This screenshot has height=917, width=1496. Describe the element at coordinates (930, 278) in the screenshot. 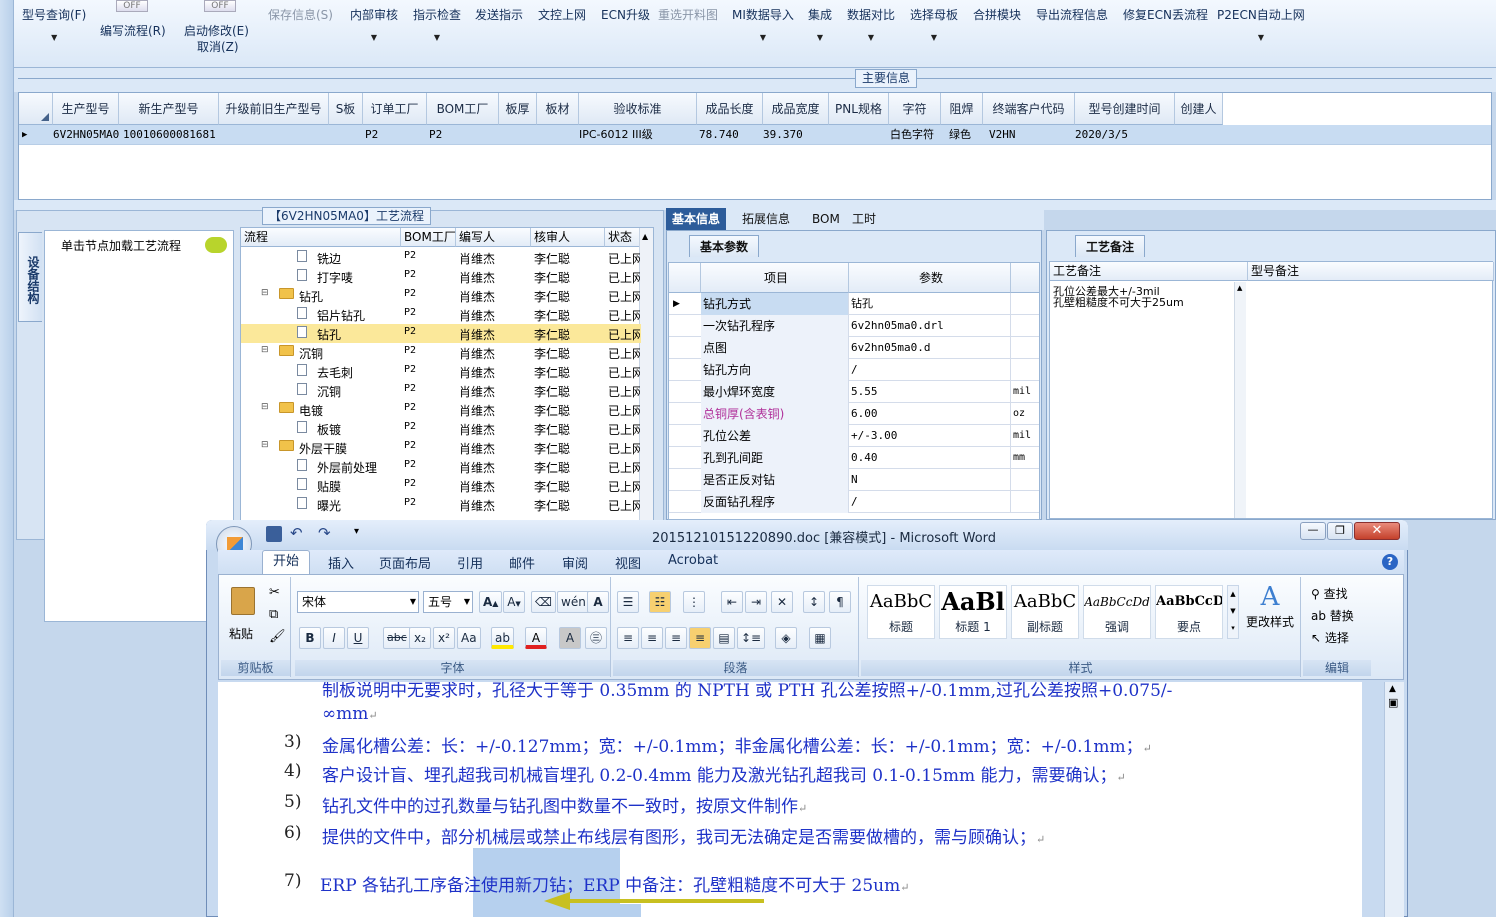

I see `col-header: 参数` at that location.